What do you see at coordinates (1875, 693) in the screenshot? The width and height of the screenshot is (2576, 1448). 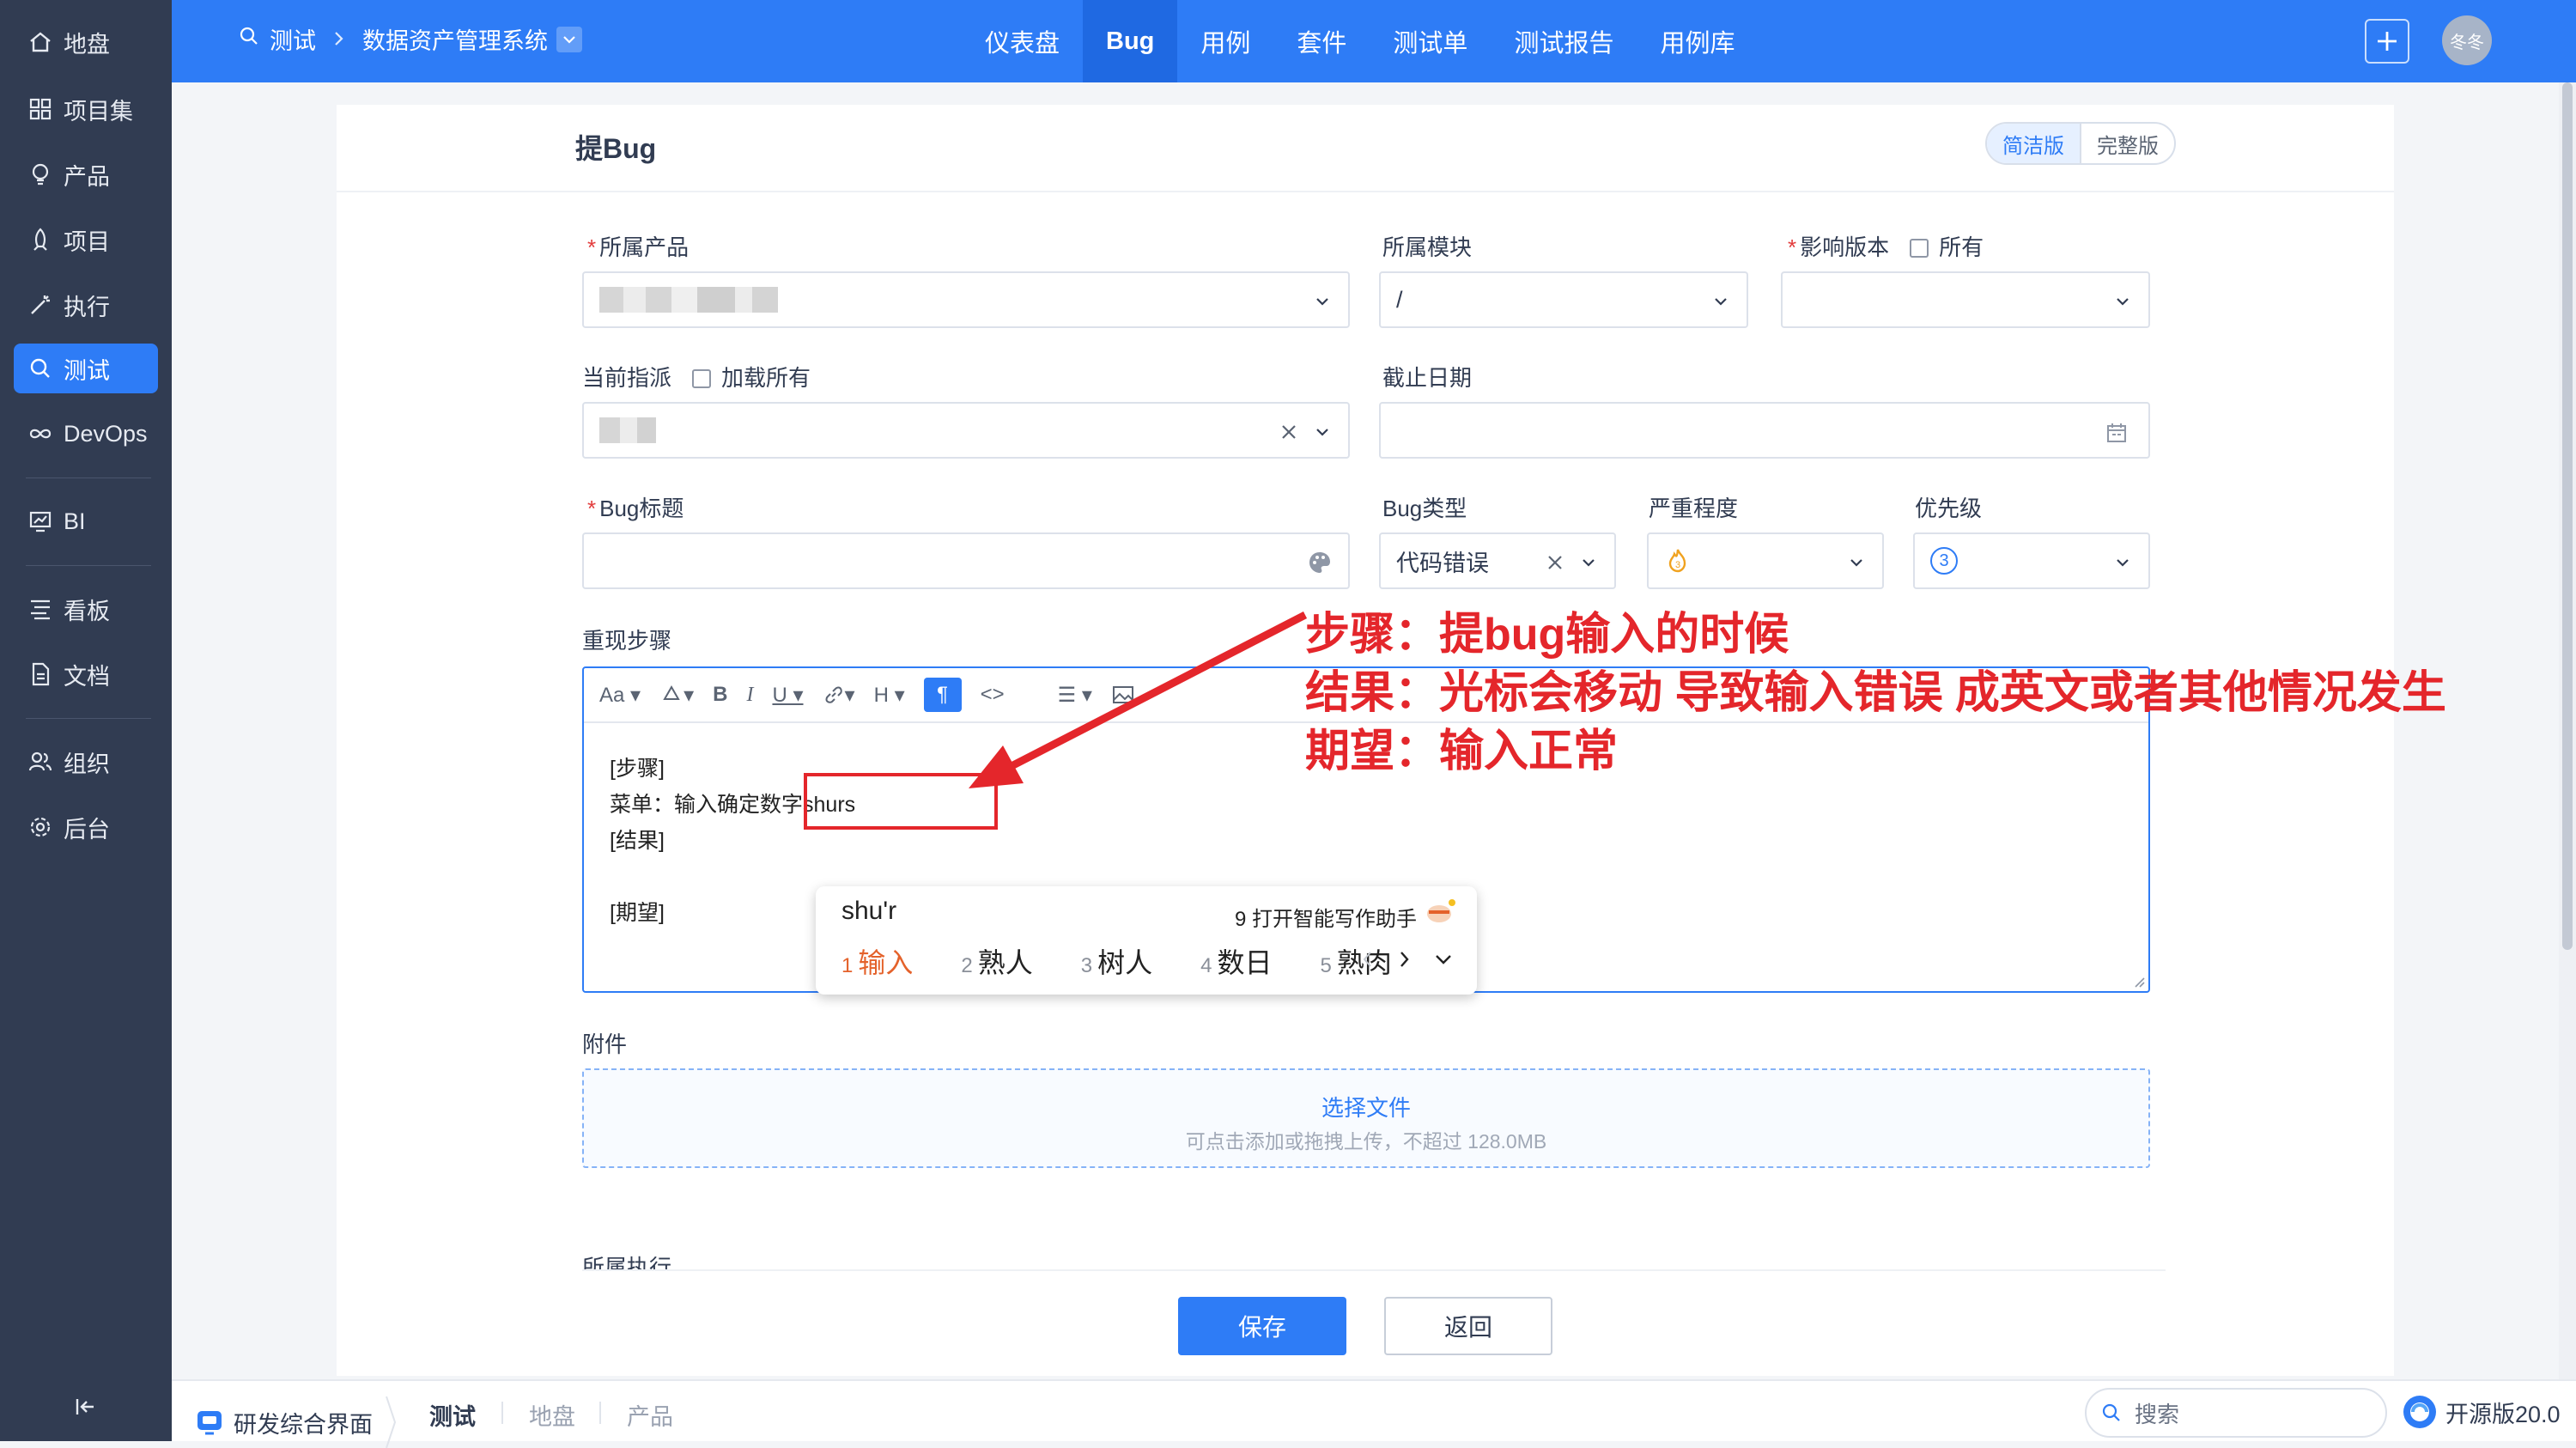 I see `annotation-result: 结果：光标会移动 导致输入错误 成英文或者其他情况发生` at bounding box center [1875, 693].